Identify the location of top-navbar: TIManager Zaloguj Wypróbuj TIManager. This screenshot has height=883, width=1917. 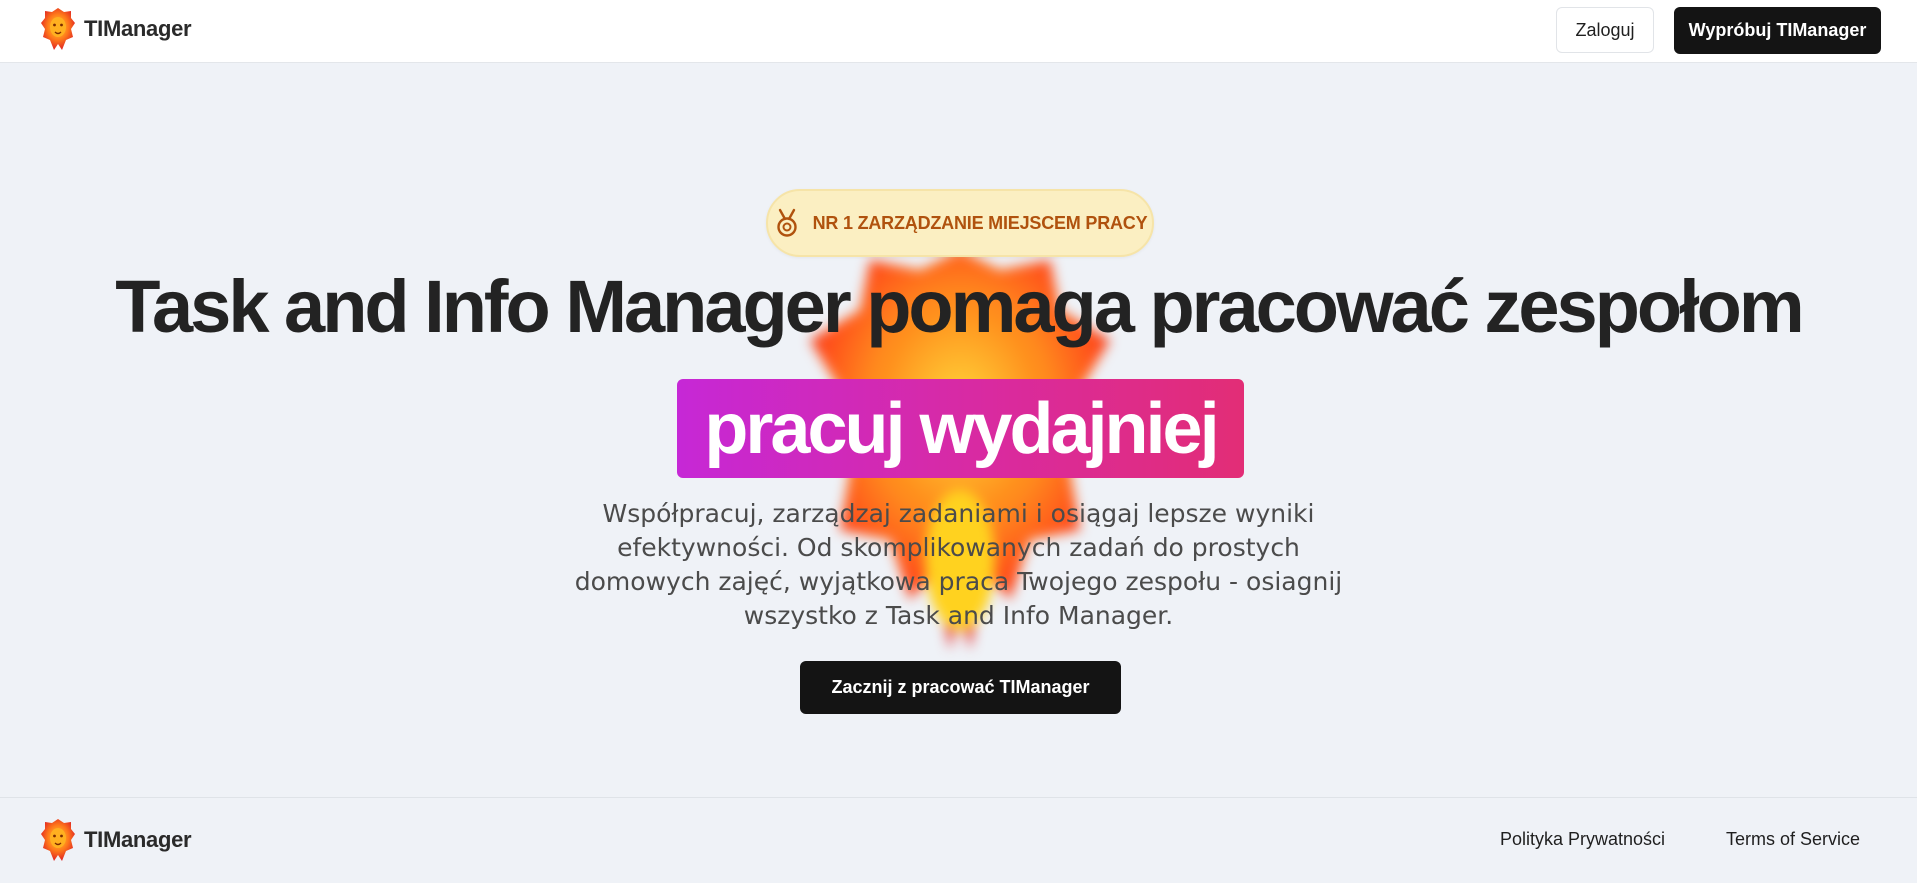
(958, 31).